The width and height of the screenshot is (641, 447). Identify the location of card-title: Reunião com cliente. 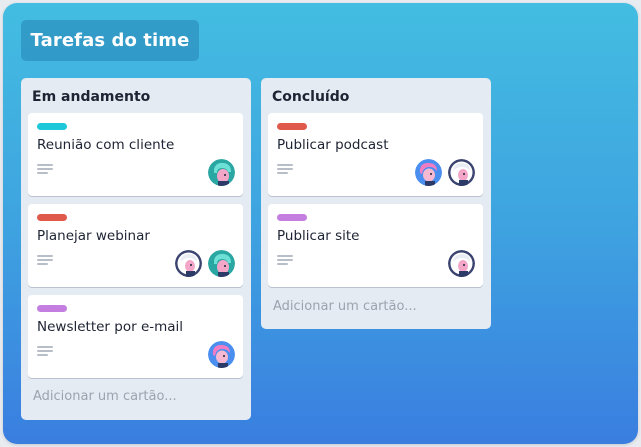
(106, 145).